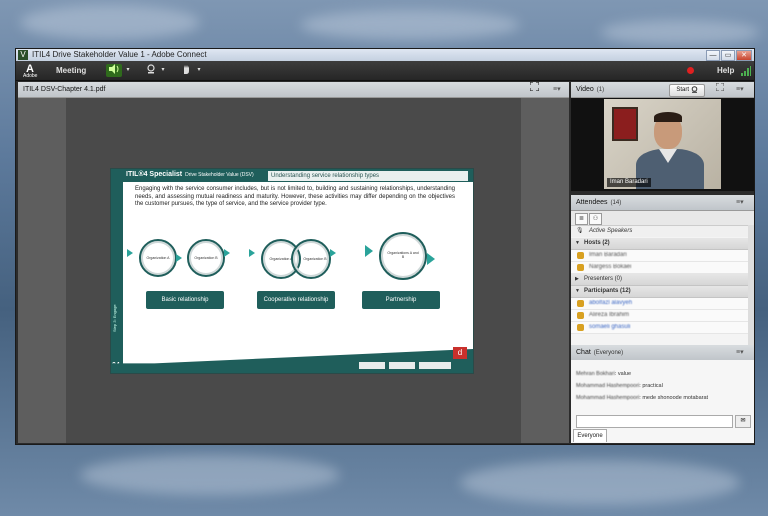 This screenshot has height=516, width=768. I want to click on app-icon: V, so click(23, 55).